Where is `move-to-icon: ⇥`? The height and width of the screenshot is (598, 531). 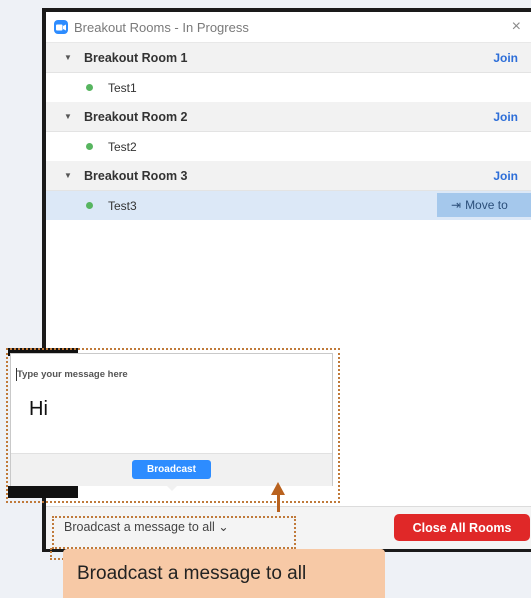
move-to-icon: ⇥ is located at coordinates (456, 205).